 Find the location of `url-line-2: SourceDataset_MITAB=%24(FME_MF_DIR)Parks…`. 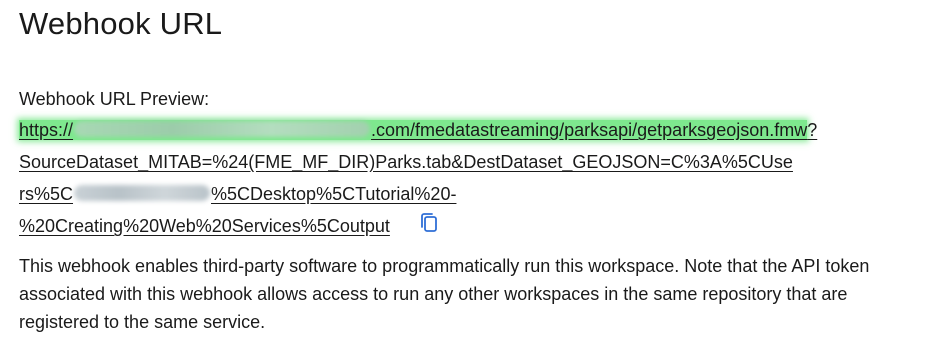

url-line-2: SourceDataset_MITAB=%24(FME_MF_DIR)Parks… is located at coordinates (469, 162).